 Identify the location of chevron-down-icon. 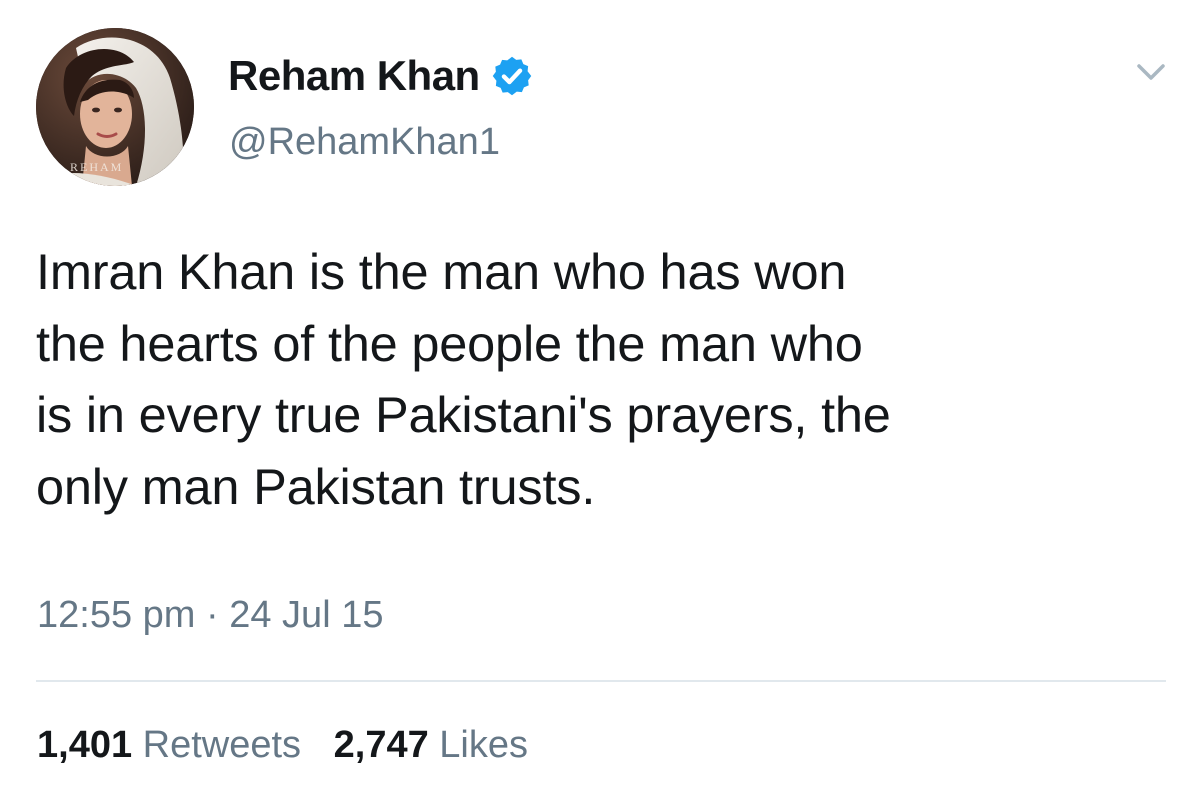
(1151, 72).